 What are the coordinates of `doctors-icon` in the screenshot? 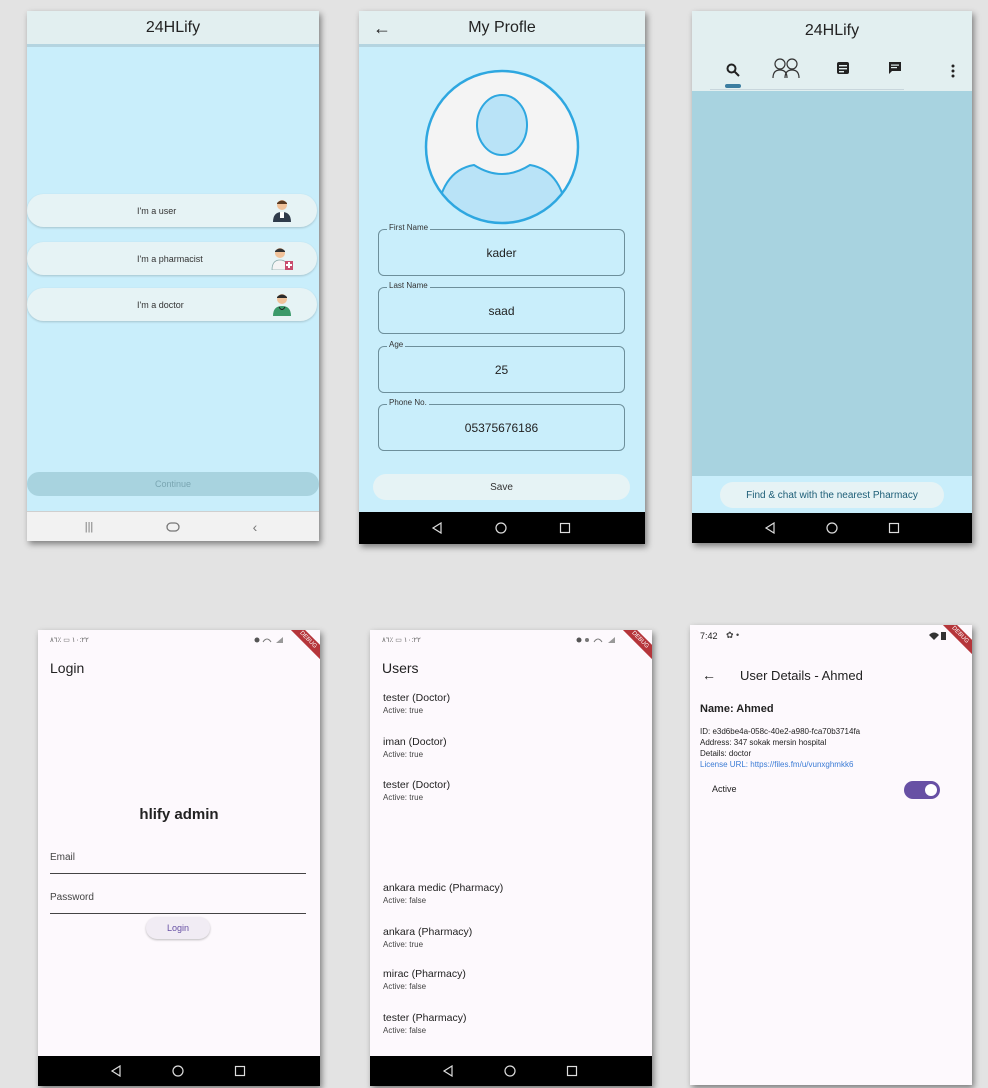 It's located at (786, 68).